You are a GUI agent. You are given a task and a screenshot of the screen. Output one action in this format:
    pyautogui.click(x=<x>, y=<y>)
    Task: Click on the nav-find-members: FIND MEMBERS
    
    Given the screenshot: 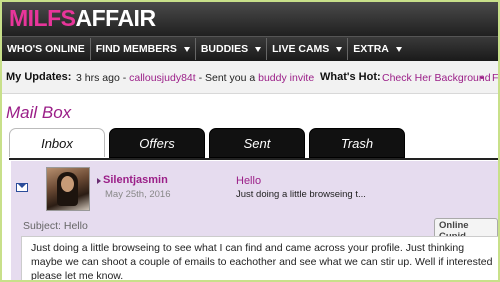 What is the action you would take?
    pyautogui.click(x=143, y=49)
    